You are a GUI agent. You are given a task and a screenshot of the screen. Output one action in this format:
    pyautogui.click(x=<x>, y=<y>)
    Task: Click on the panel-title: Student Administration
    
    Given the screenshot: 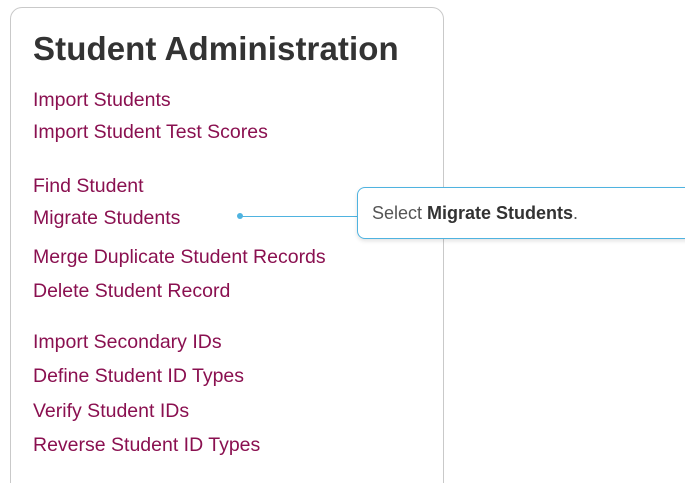 What is the action you would take?
    pyautogui.click(x=216, y=48)
    